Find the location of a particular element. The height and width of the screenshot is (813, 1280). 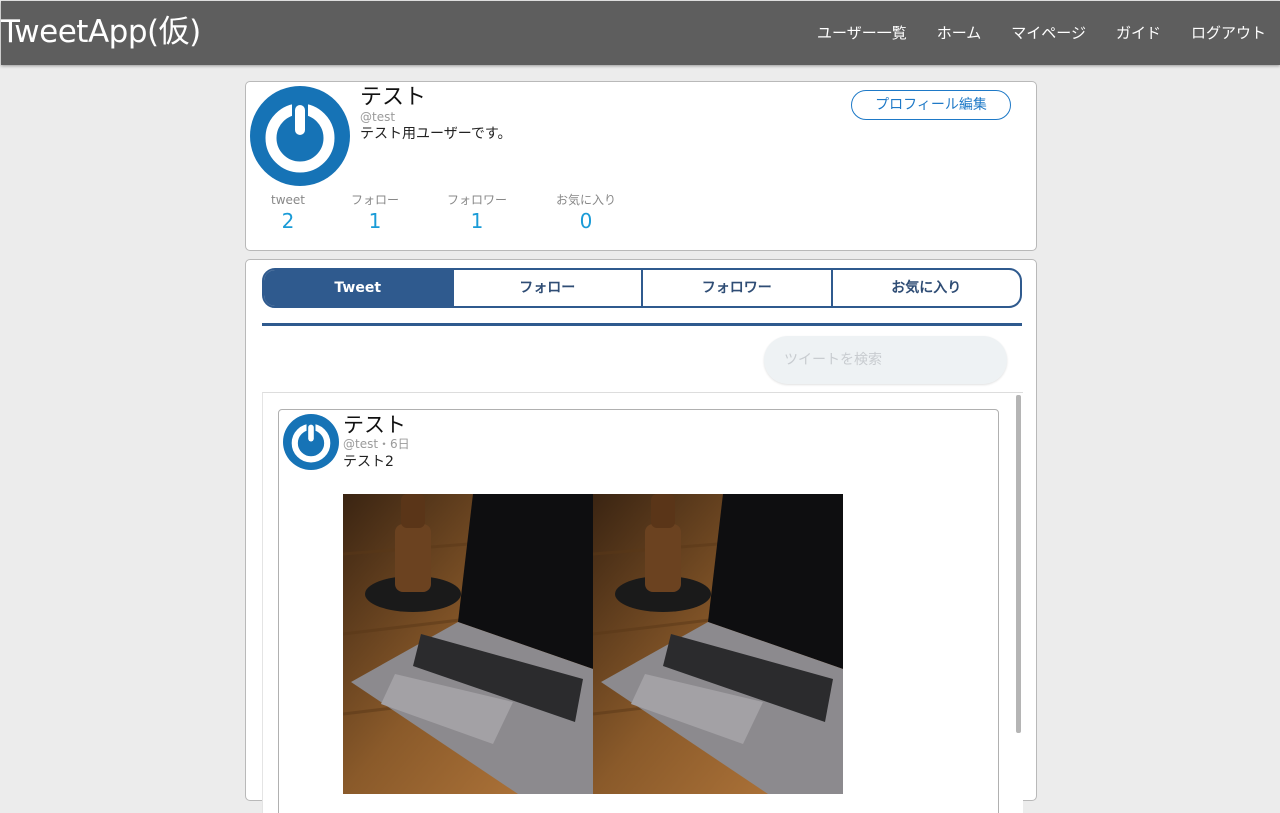

feed-scrollbar is located at coordinates (1018, 564).